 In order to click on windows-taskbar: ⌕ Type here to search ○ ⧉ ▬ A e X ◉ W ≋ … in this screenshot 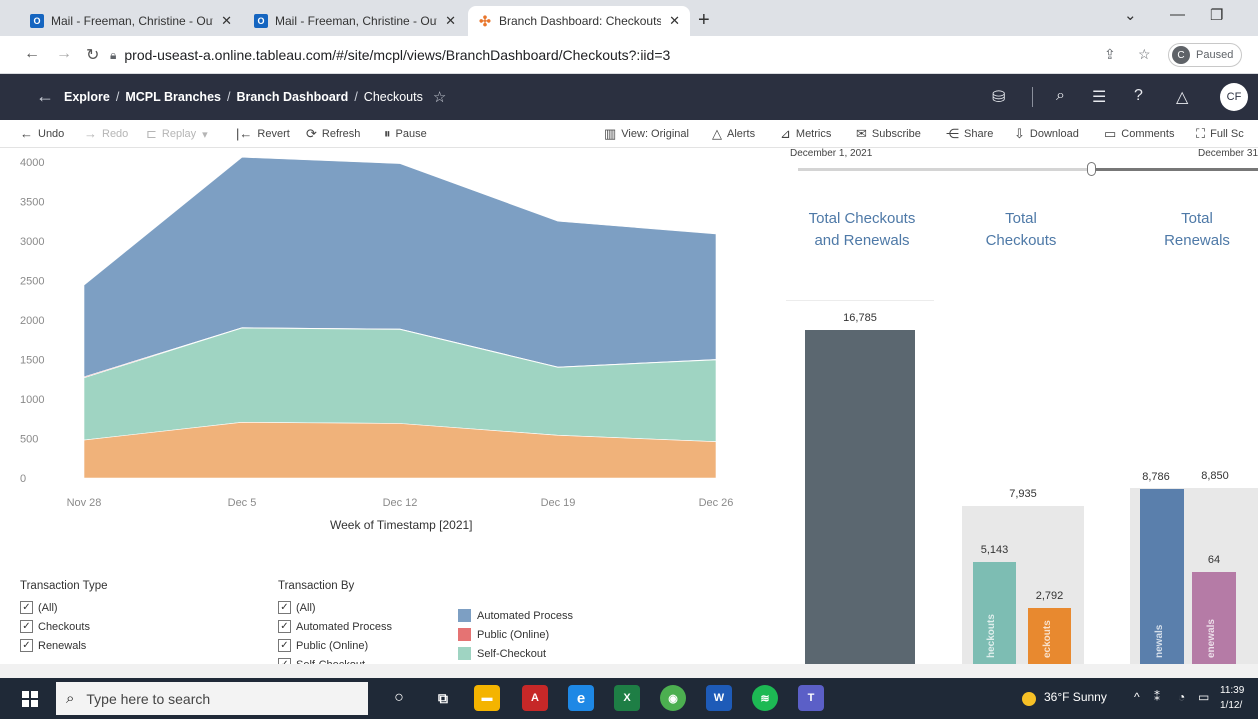, I will do `click(629, 698)`.